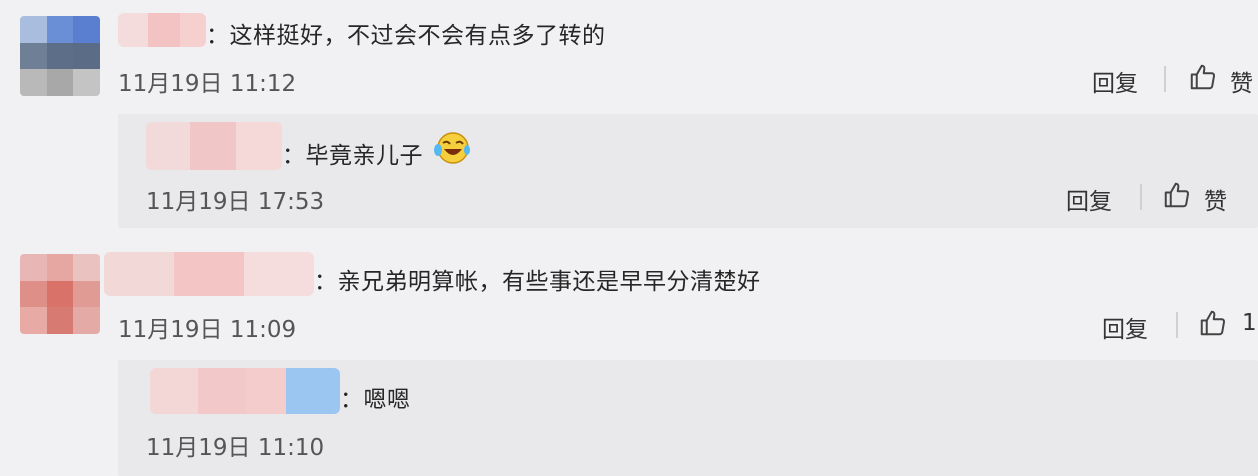 This screenshot has height=476, width=1258. What do you see at coordinates (235, 448) in the screenshot?
I see `reply-timestamp: 11月19日 11:10` at bounding box center [235, 448].